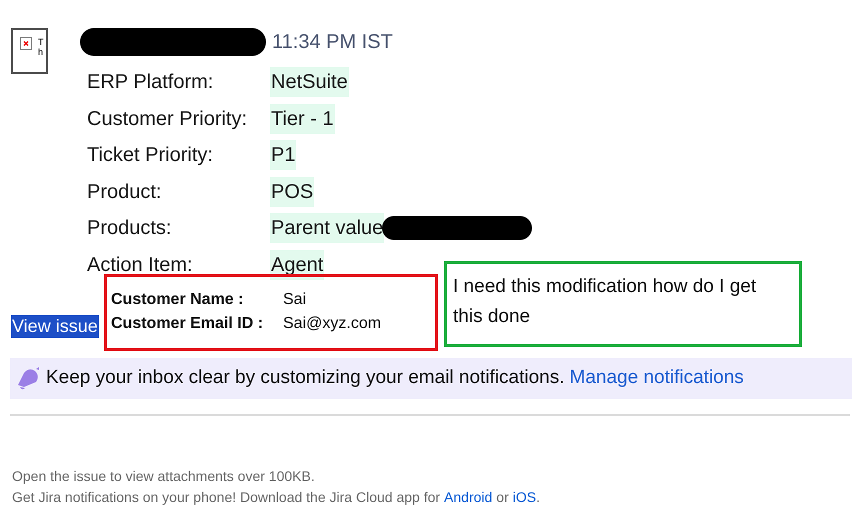 Image resolution: width=852 pixels, height=512 pixels. Describe the element at coordinates (309, 82) in the screenshot. I see `field-value: NetSuite` at that location.